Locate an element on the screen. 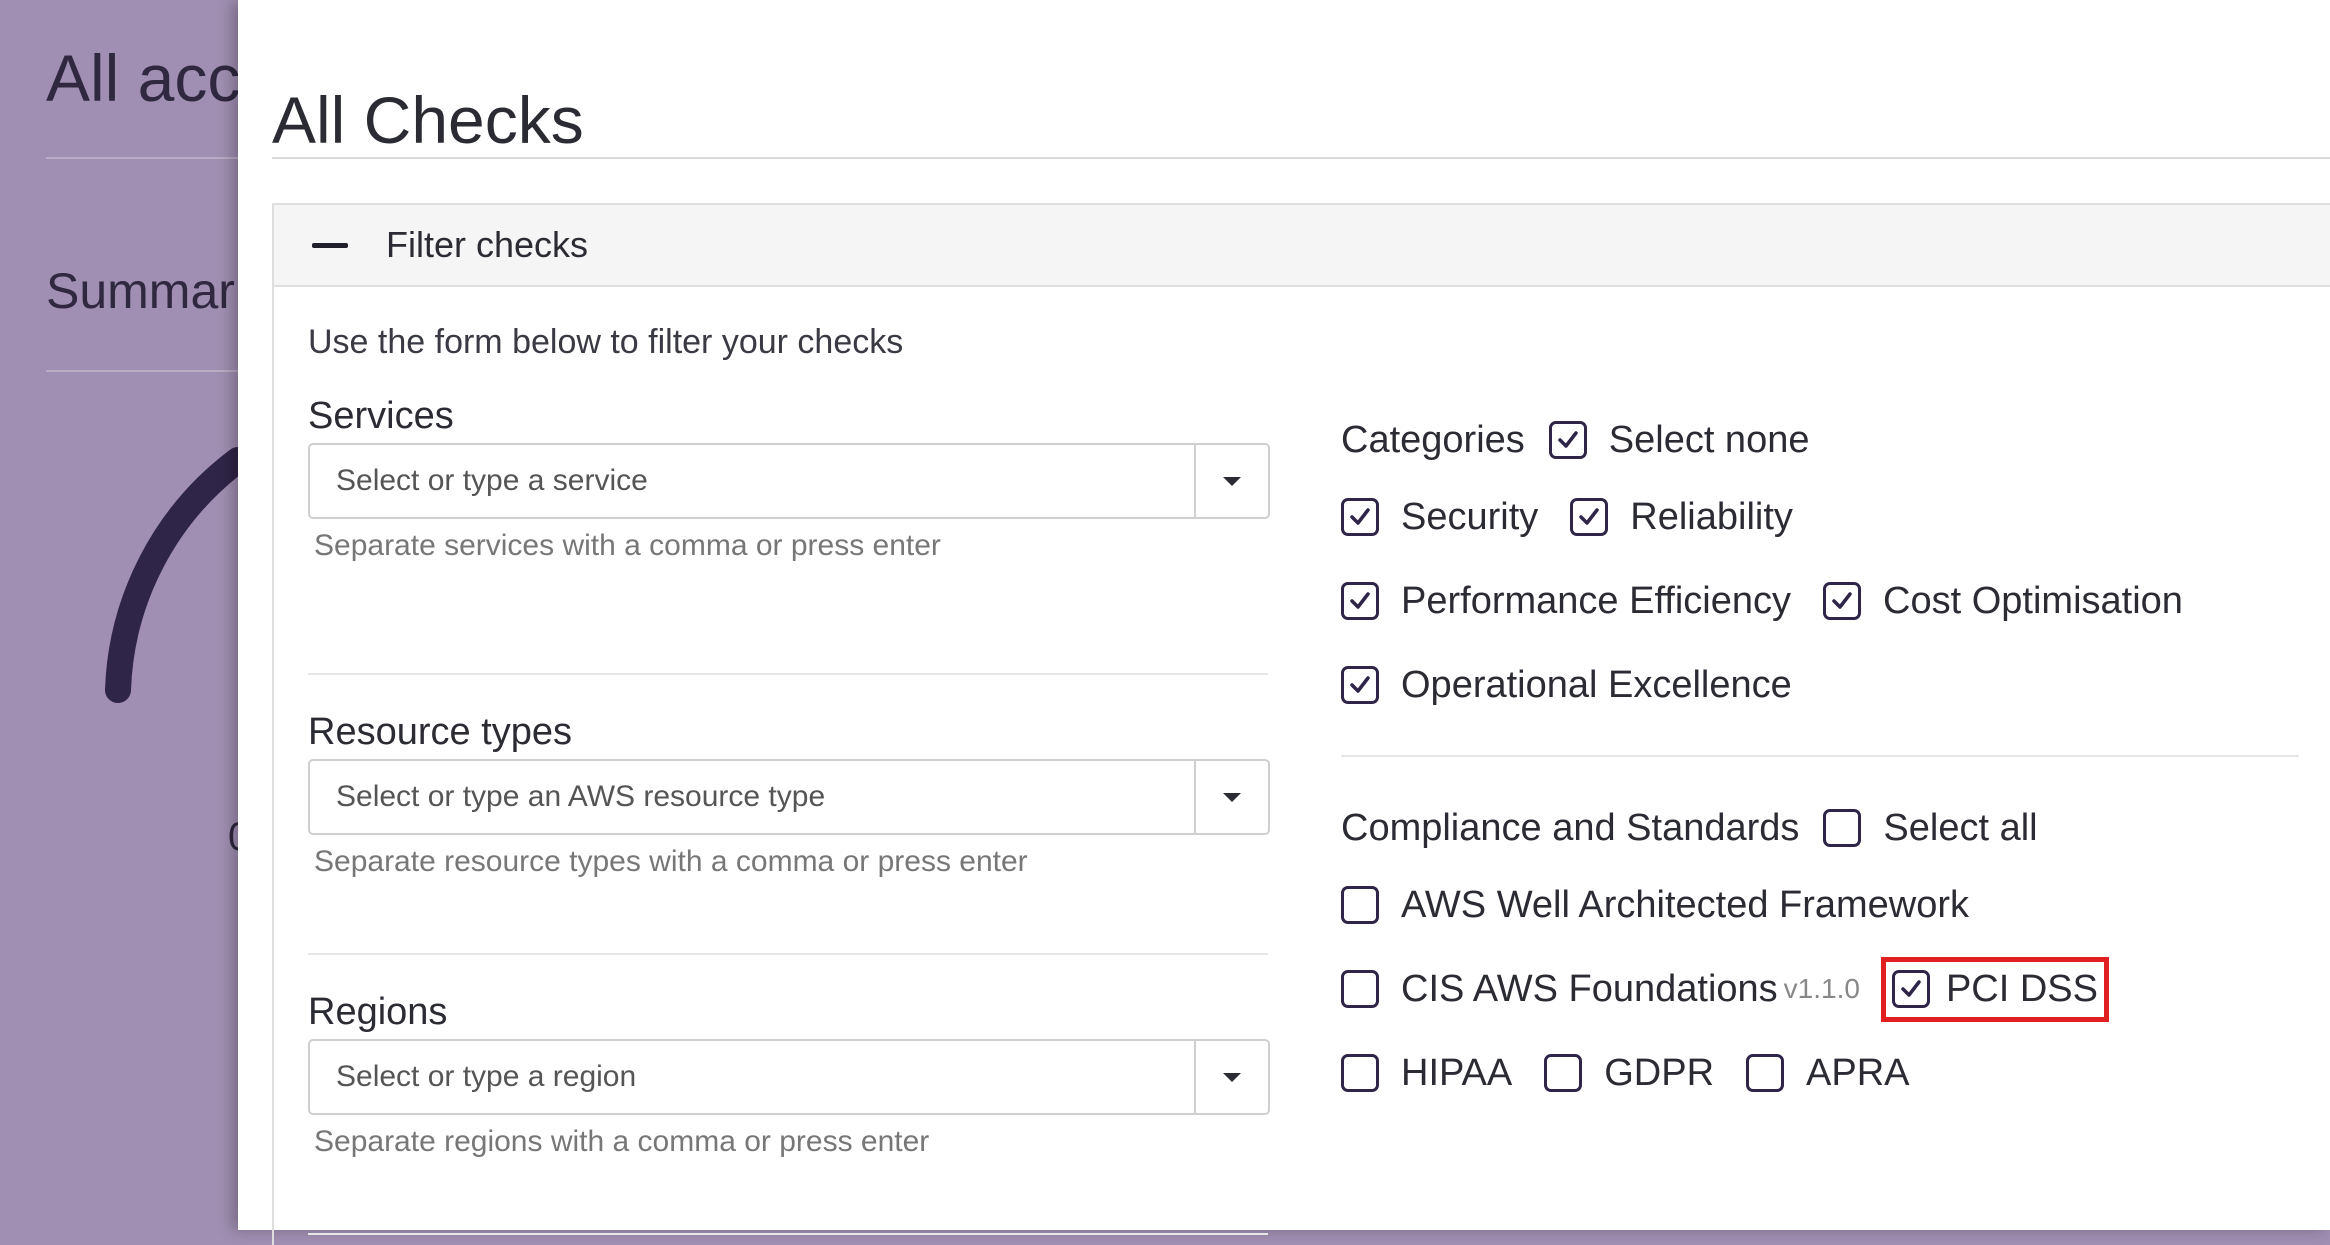  services-input: Select or type a service is located at coordinates (752, 481).